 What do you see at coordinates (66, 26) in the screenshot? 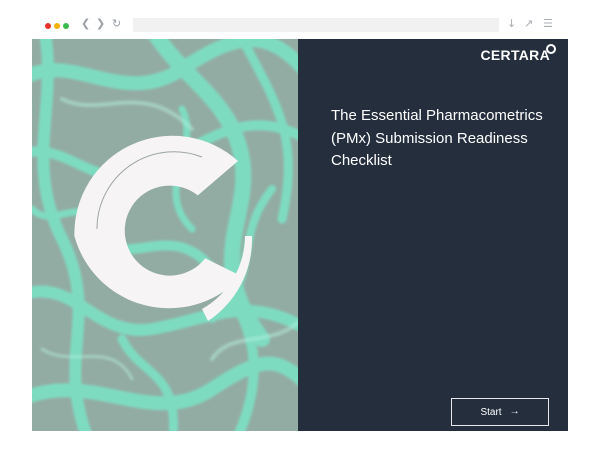
I see `maximize-window-icon` at bounding box center [66, 26].